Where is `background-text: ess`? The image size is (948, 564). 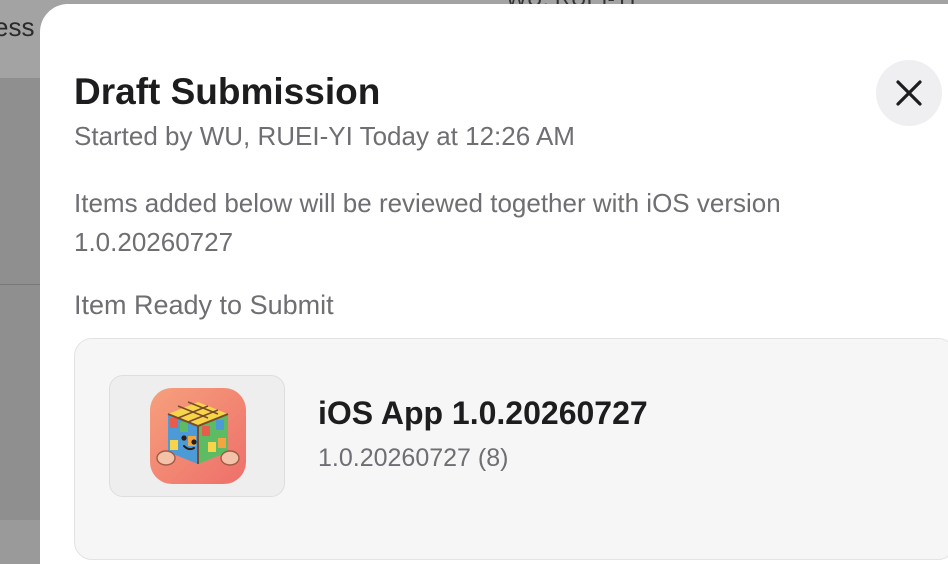 background-text: ess is located at coordinates (17, 27).